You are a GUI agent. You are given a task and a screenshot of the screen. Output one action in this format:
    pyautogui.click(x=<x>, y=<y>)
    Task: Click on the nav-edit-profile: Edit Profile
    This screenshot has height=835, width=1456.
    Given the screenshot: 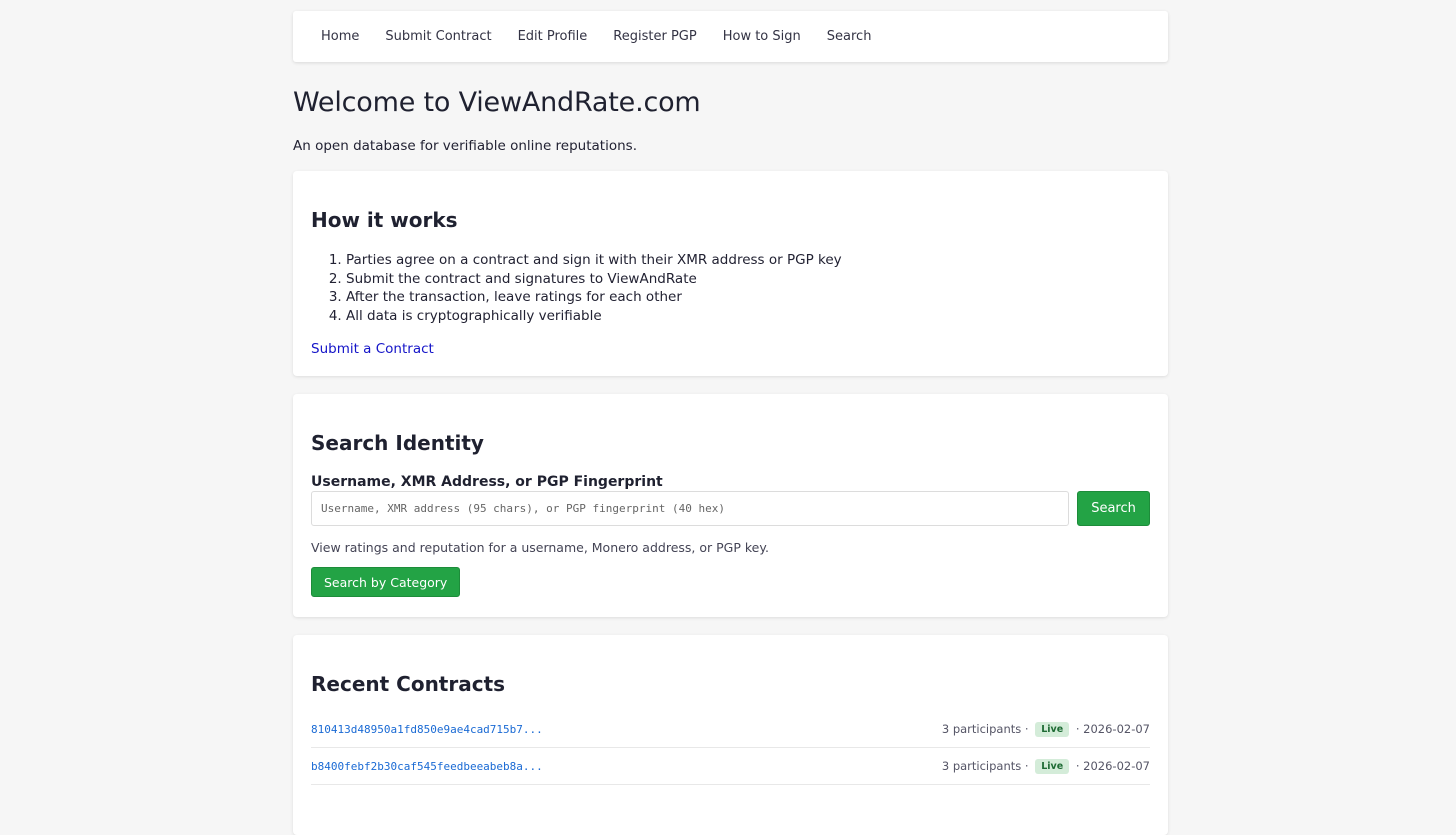 What is the action you would take?
    pyautogui.click(x=553, y=36)
    